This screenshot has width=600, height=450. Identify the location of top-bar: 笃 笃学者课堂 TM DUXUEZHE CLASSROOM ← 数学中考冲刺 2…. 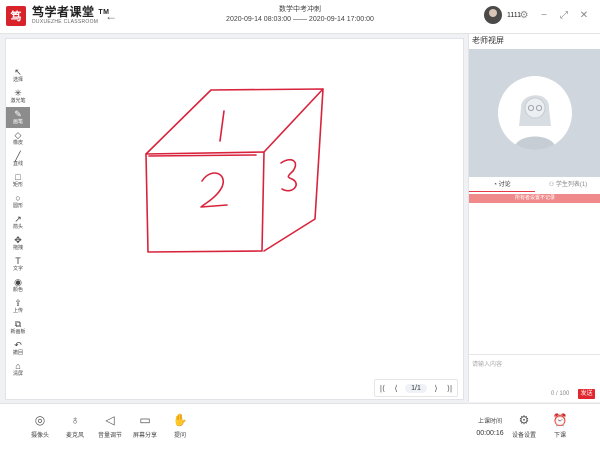
(300, 17).